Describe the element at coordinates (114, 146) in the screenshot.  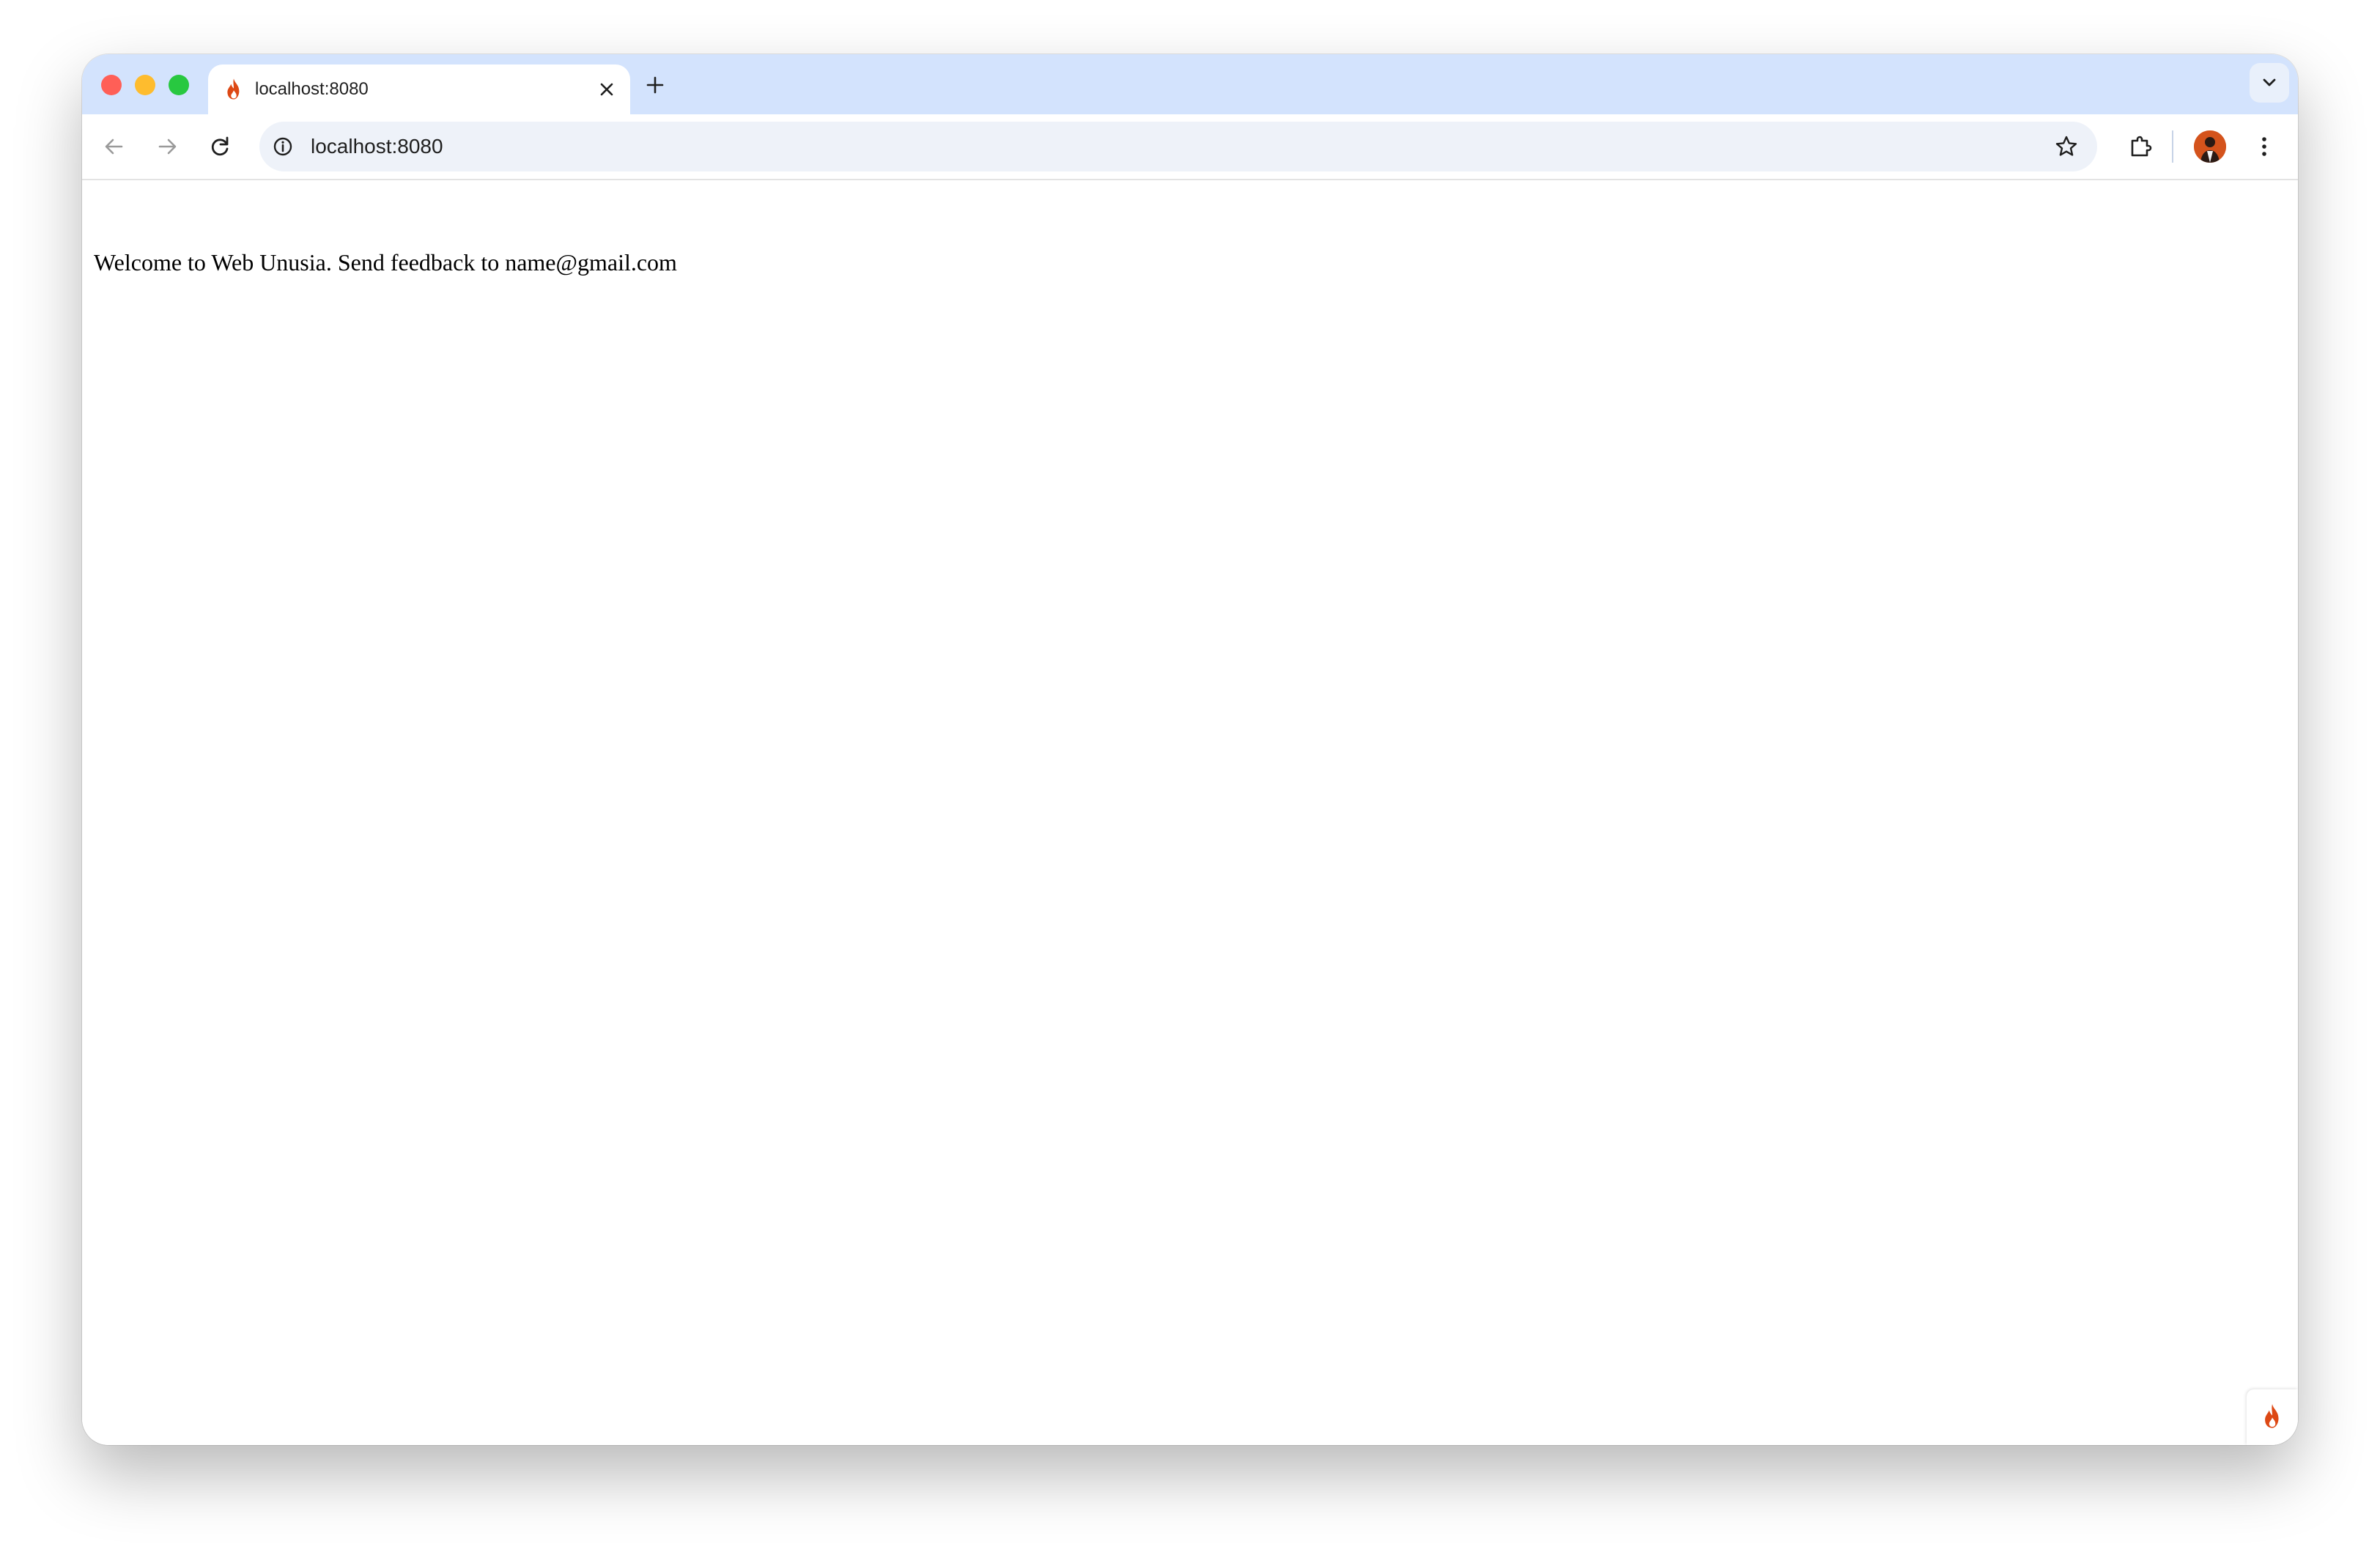
I see `back-arrow-icon` at that location.